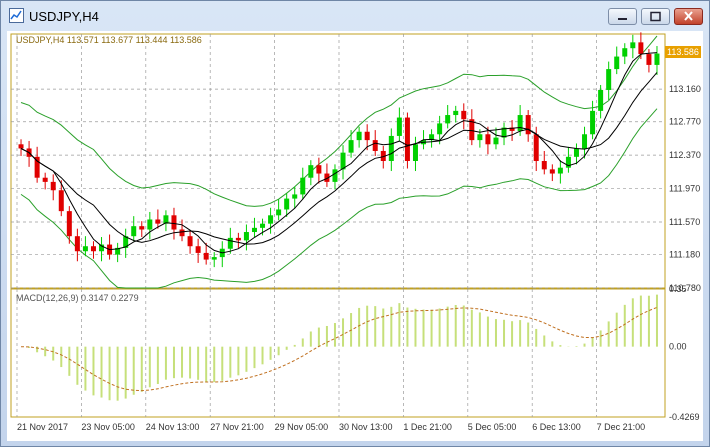  I want to click on minimize-icon, so click(622, 19).